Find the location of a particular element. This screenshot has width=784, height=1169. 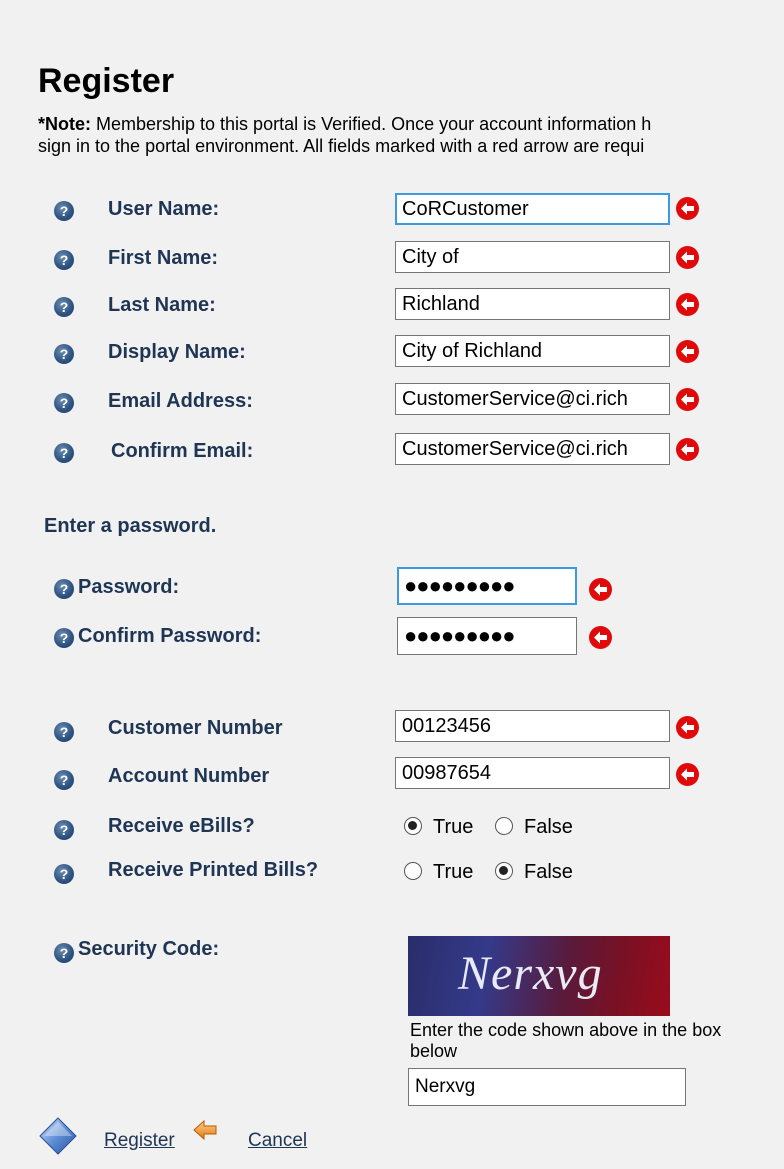

password-section-heading: Enter a password. is located at coordinates (130, 526).